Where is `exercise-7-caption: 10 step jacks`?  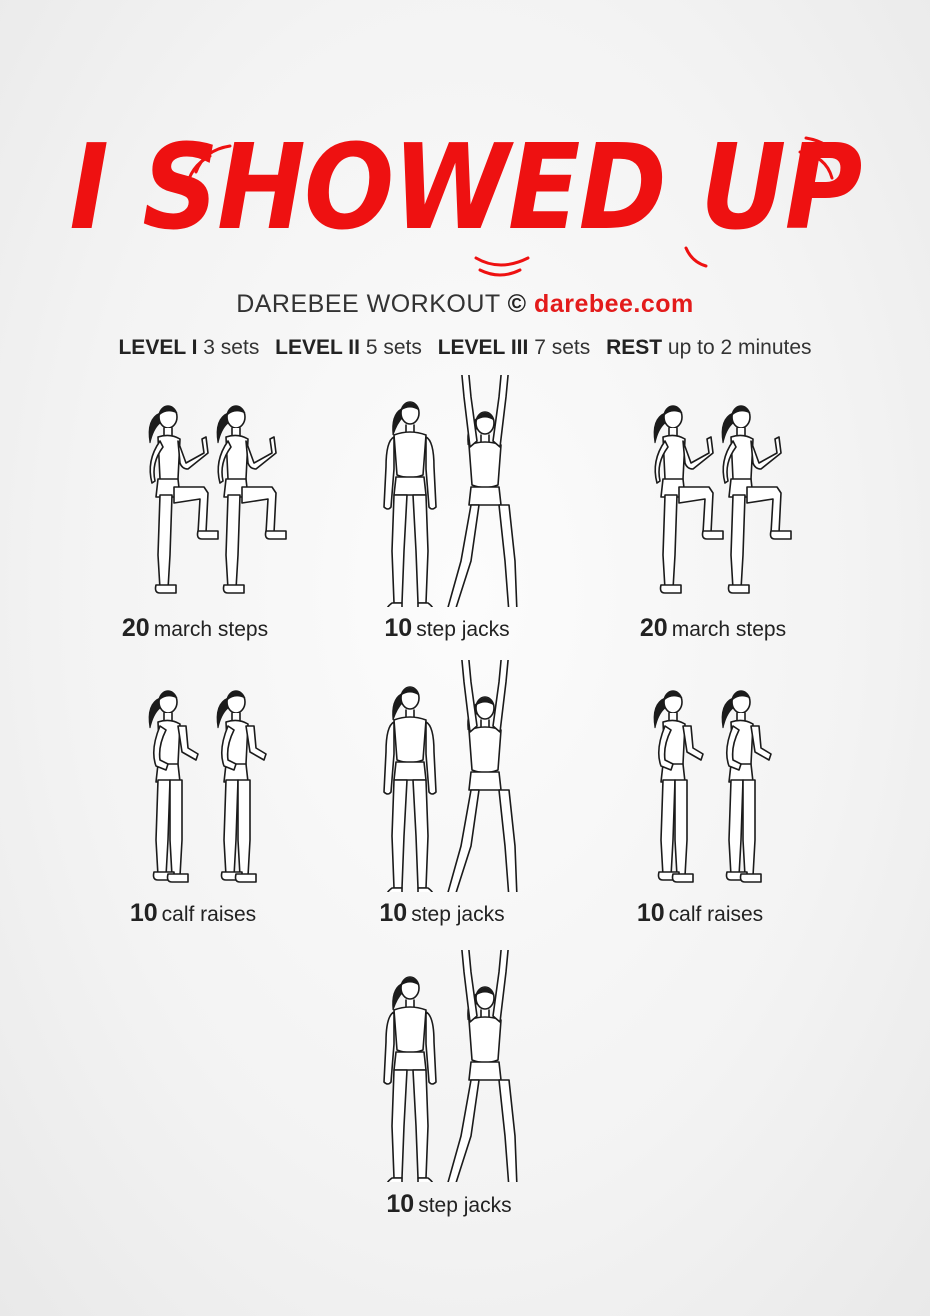 exercise-7-caption: 10 step jacks is located at coordinates (449, 1204).